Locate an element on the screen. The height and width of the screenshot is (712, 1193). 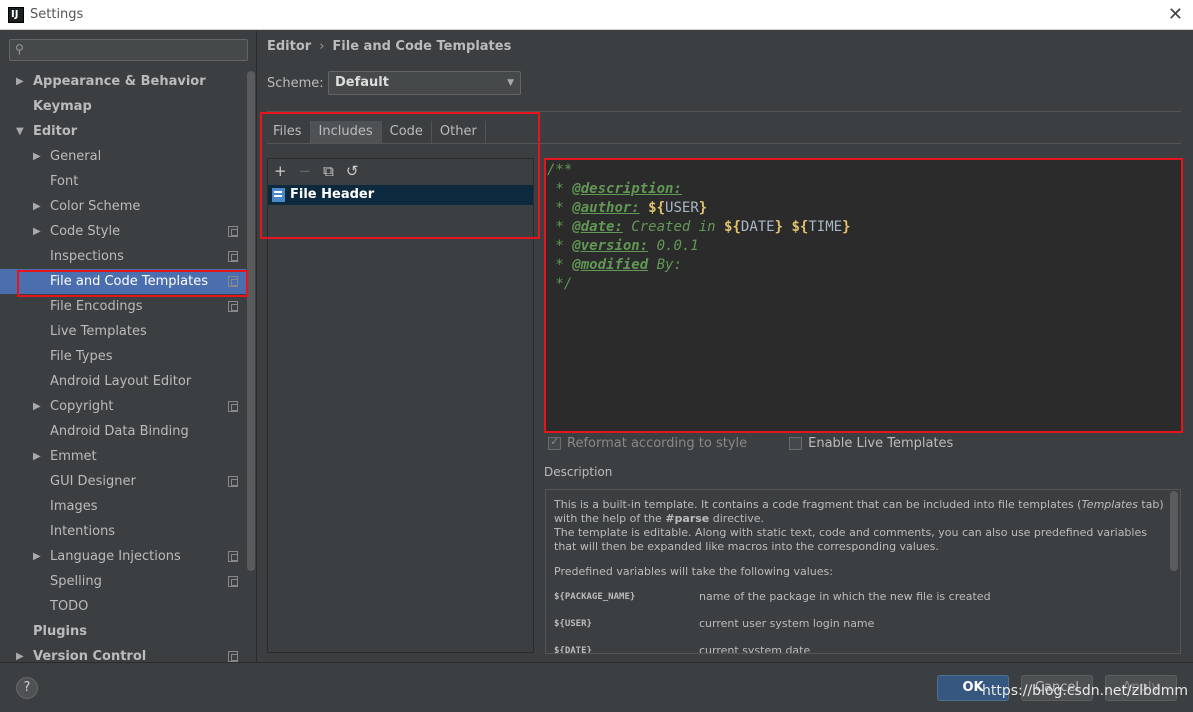
scheme-label: Scheme: is located at coordinates (295, 83).